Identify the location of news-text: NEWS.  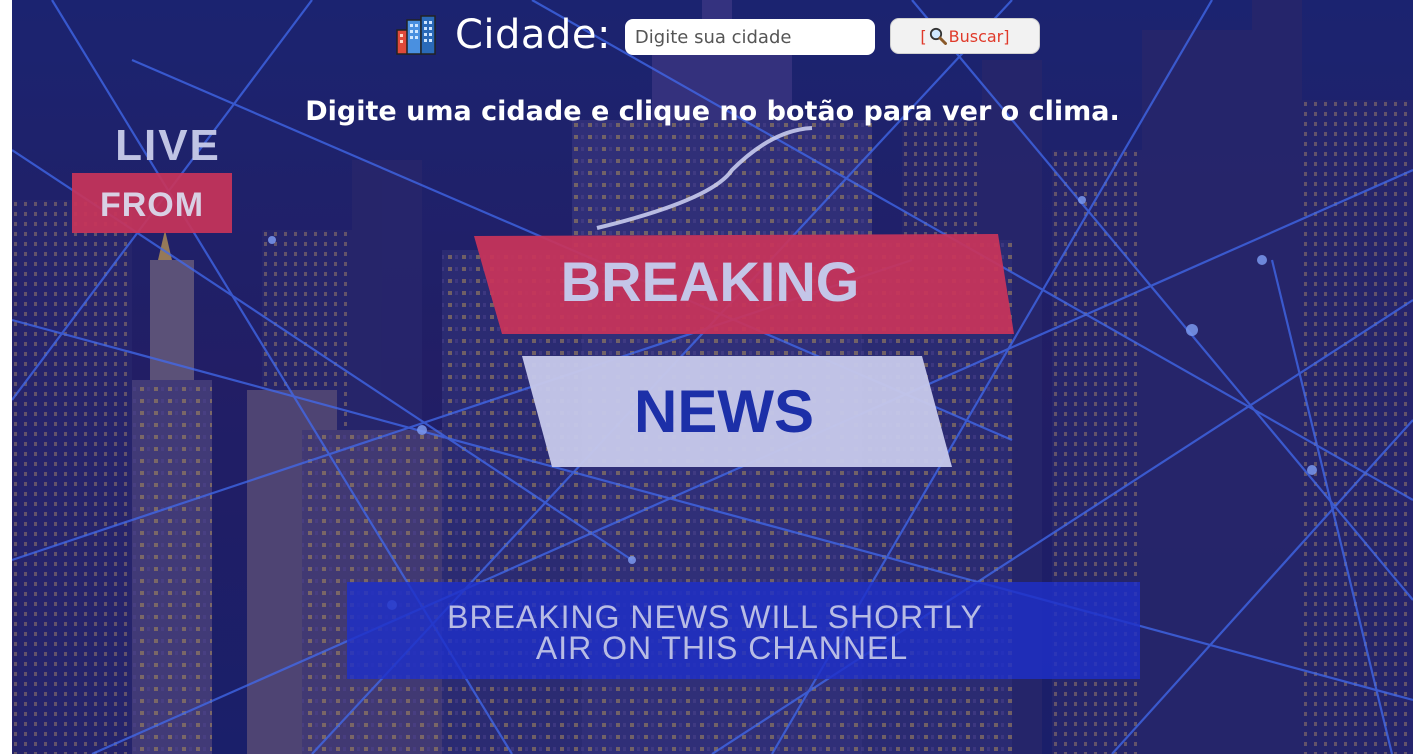
(724, 411).